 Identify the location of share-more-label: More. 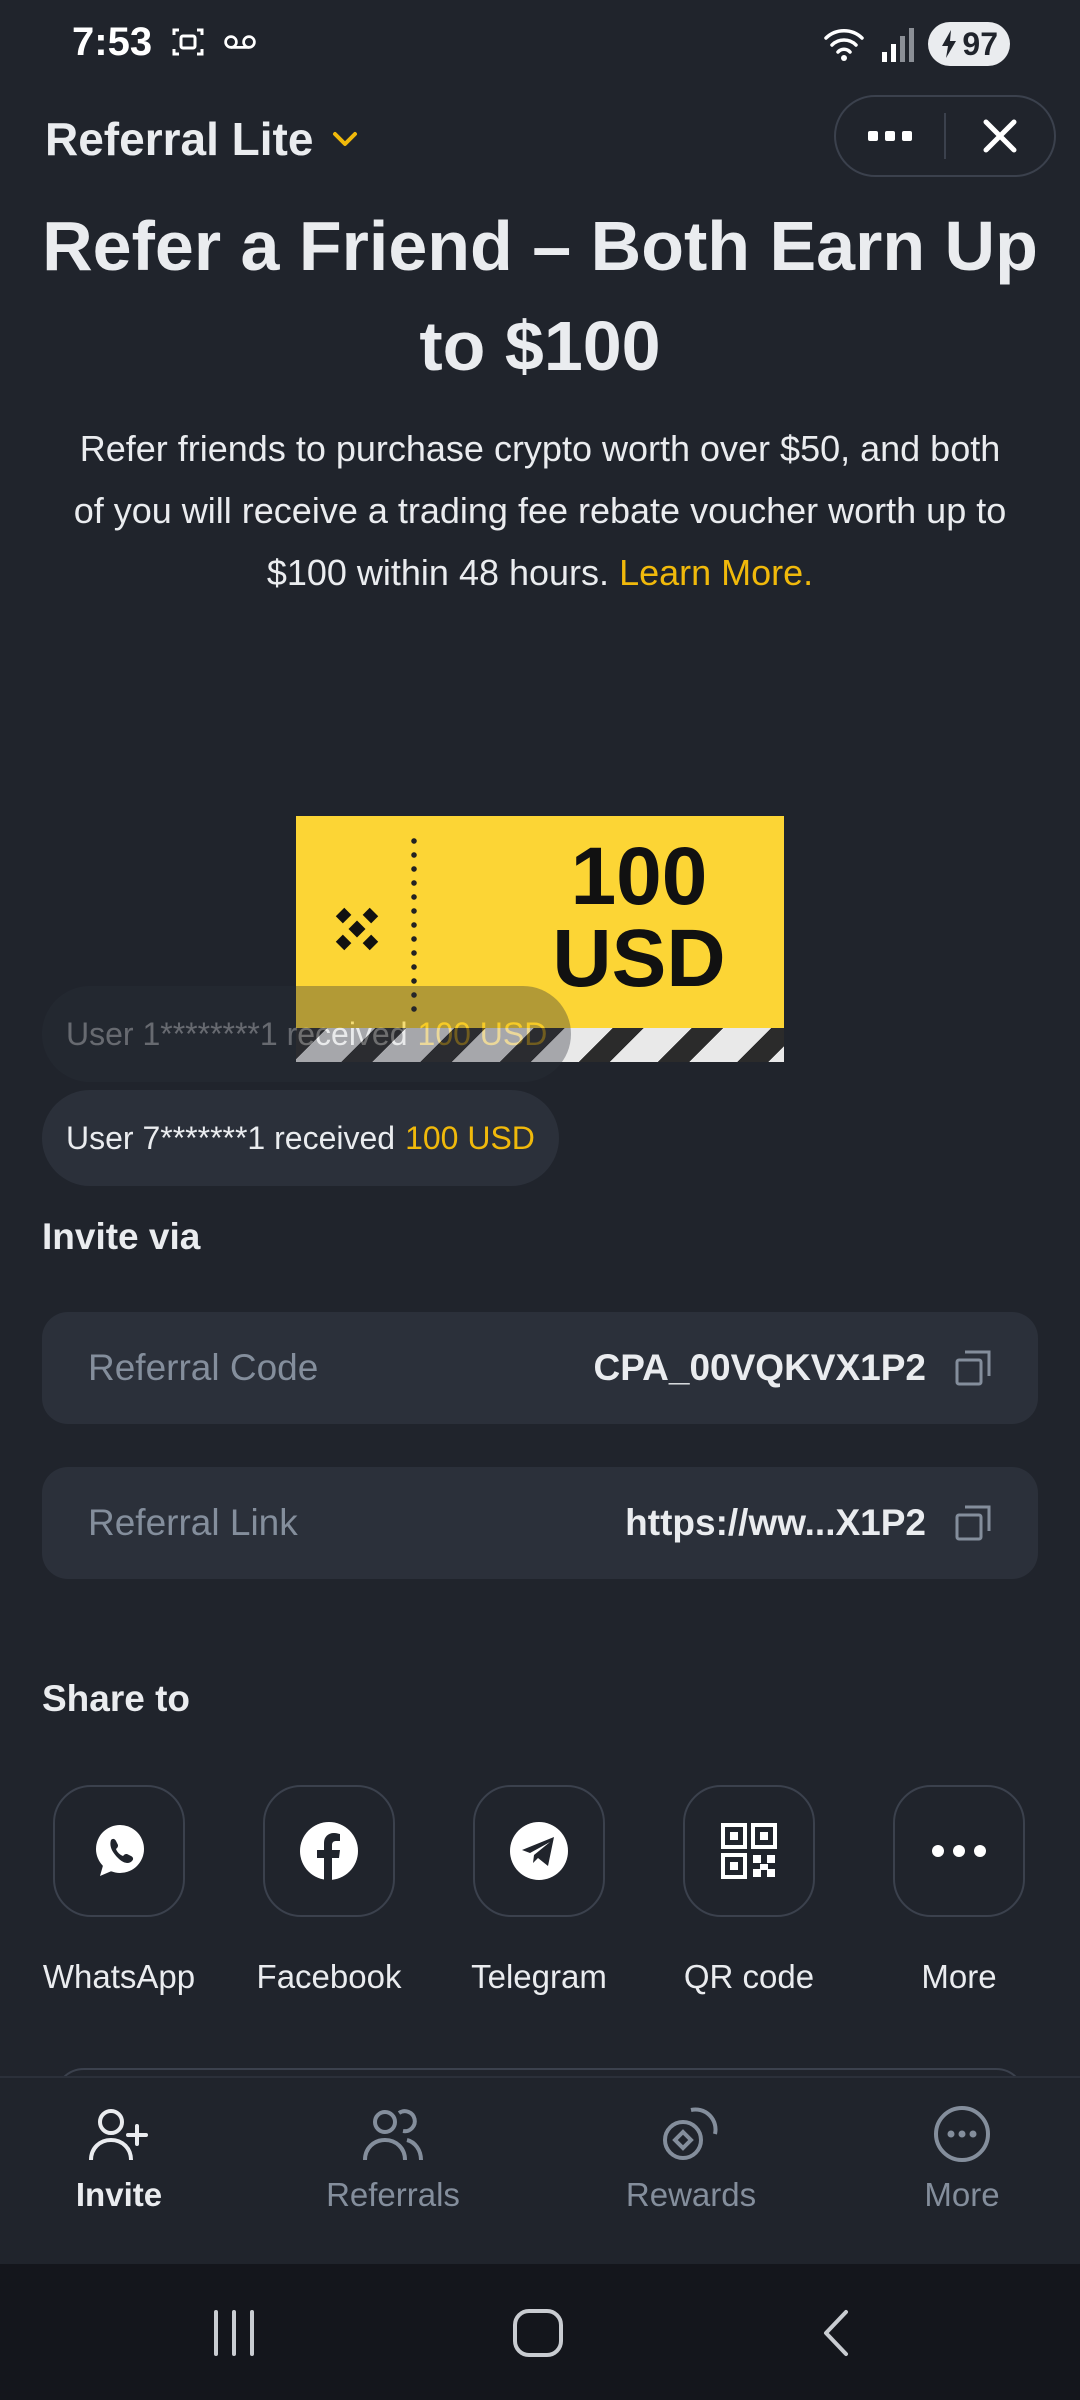
(959, 1976).